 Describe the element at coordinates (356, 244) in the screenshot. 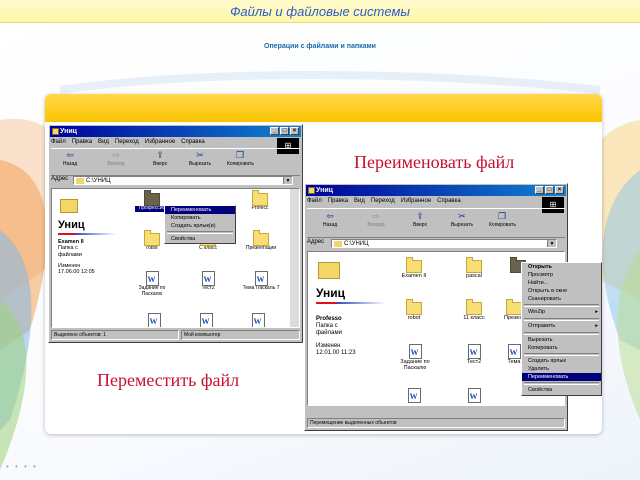

I see `address-value: C:\УНИЦ` at that location.